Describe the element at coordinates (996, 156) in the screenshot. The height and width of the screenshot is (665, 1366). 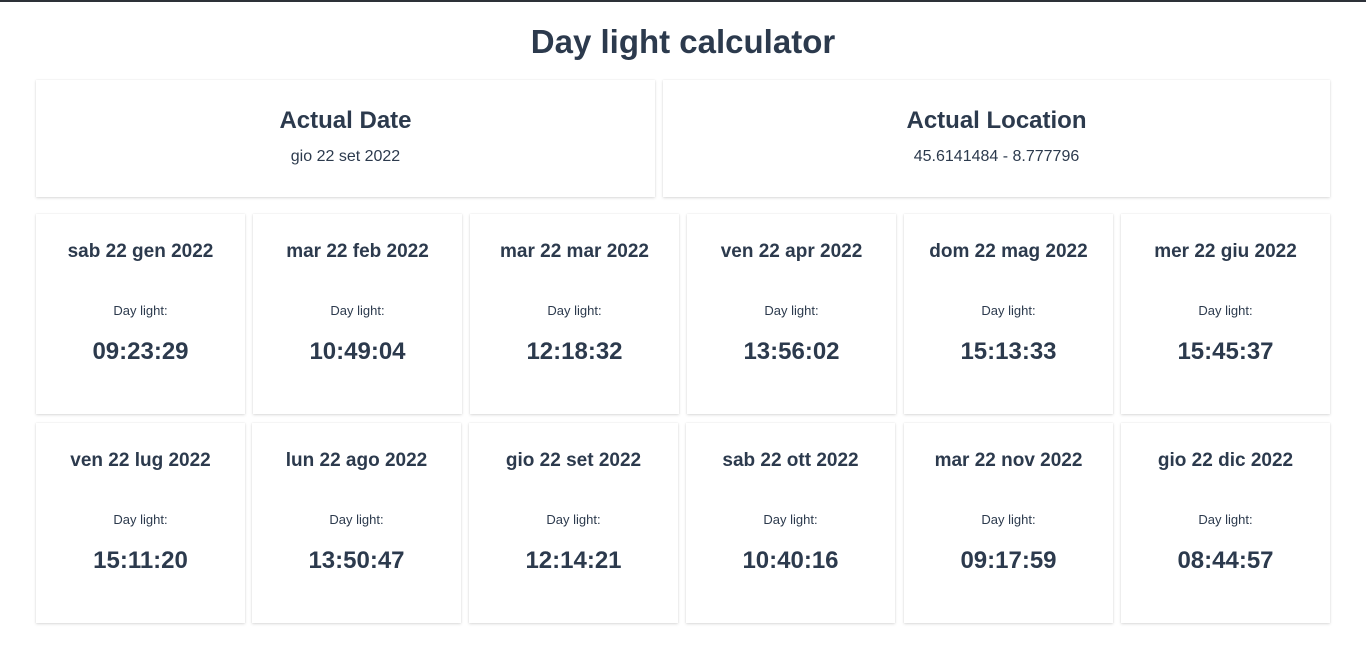
I see `actual-location-value: 45.6141484 - 8.777796` at that location.